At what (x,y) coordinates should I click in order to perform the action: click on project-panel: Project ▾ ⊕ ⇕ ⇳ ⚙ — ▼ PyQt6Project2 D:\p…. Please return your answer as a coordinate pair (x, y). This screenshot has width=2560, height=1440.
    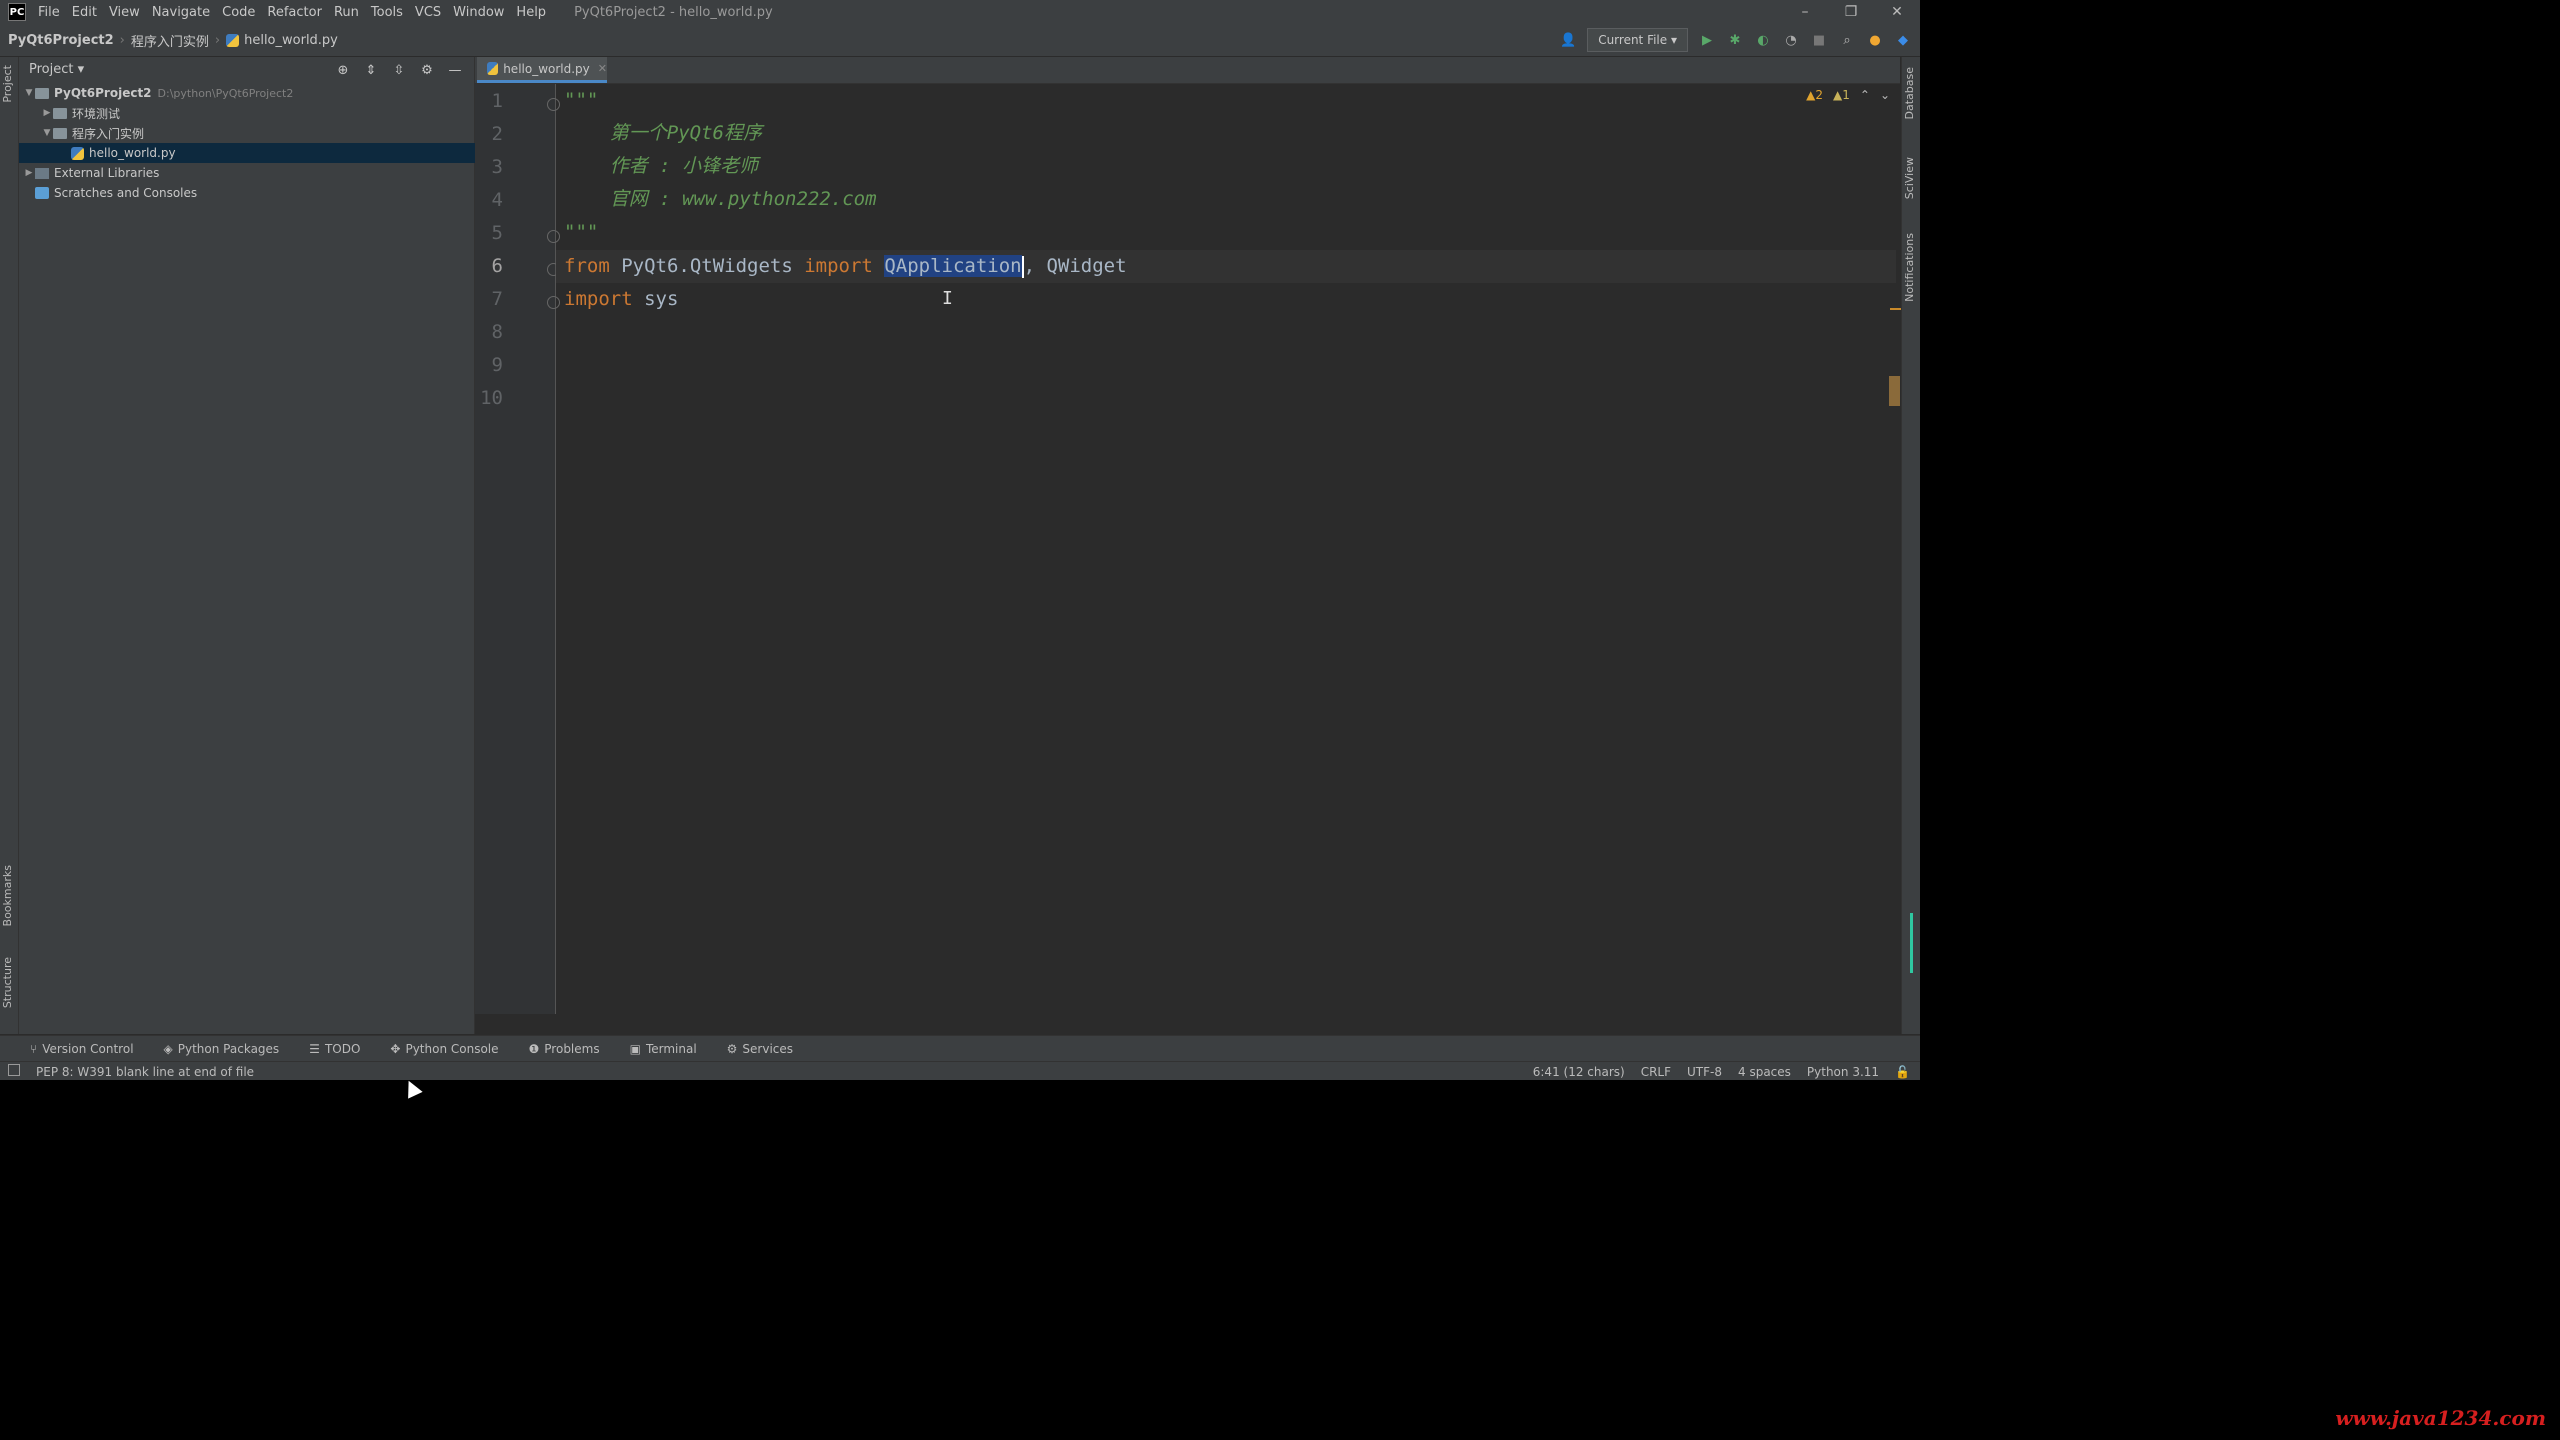
    Looking at the image, I should click on (272, 545).